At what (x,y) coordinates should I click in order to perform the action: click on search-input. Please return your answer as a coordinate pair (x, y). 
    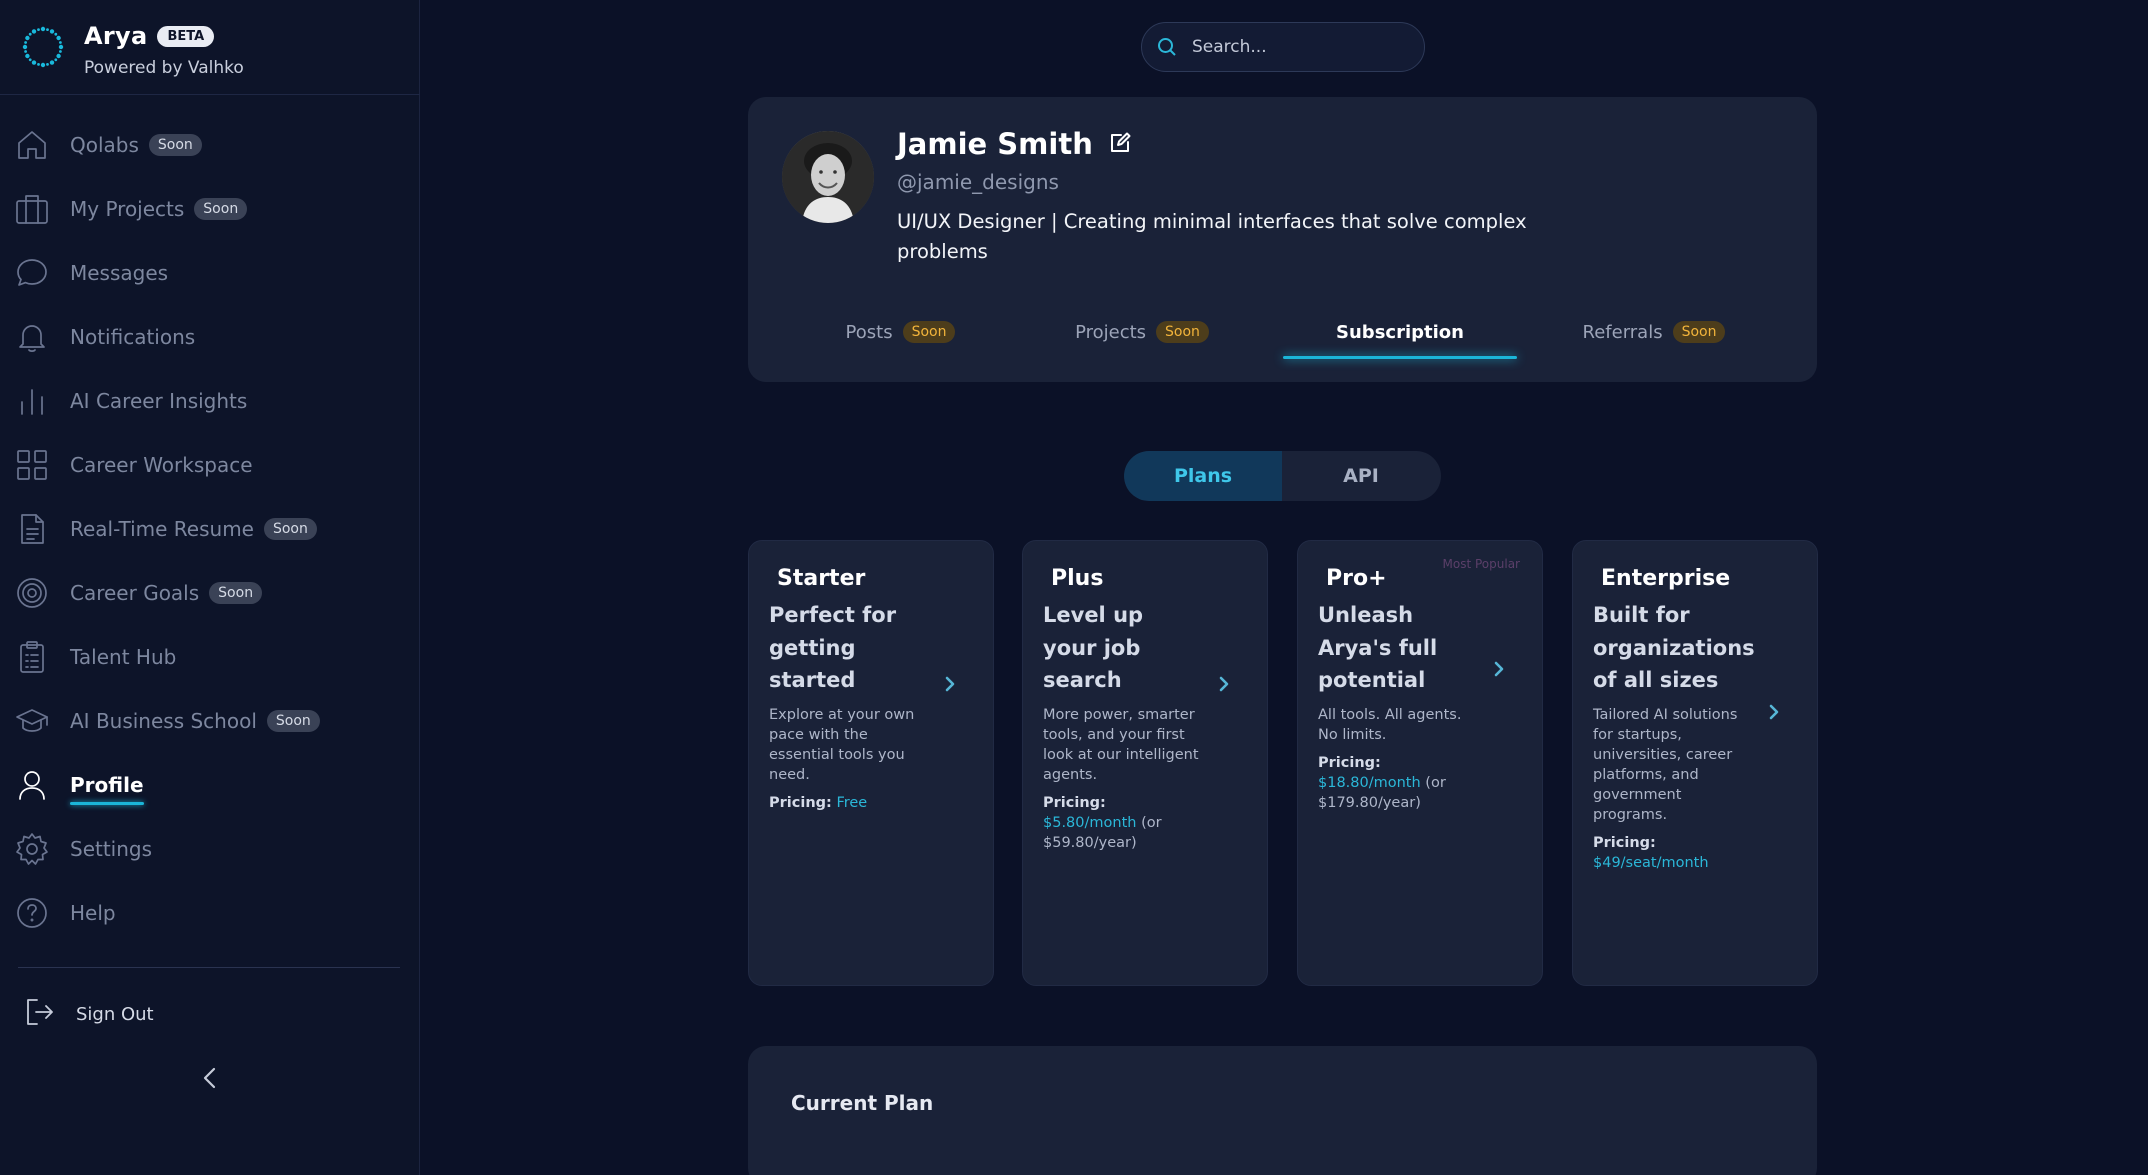
    Looking at the image, I should click on (1297, 47).